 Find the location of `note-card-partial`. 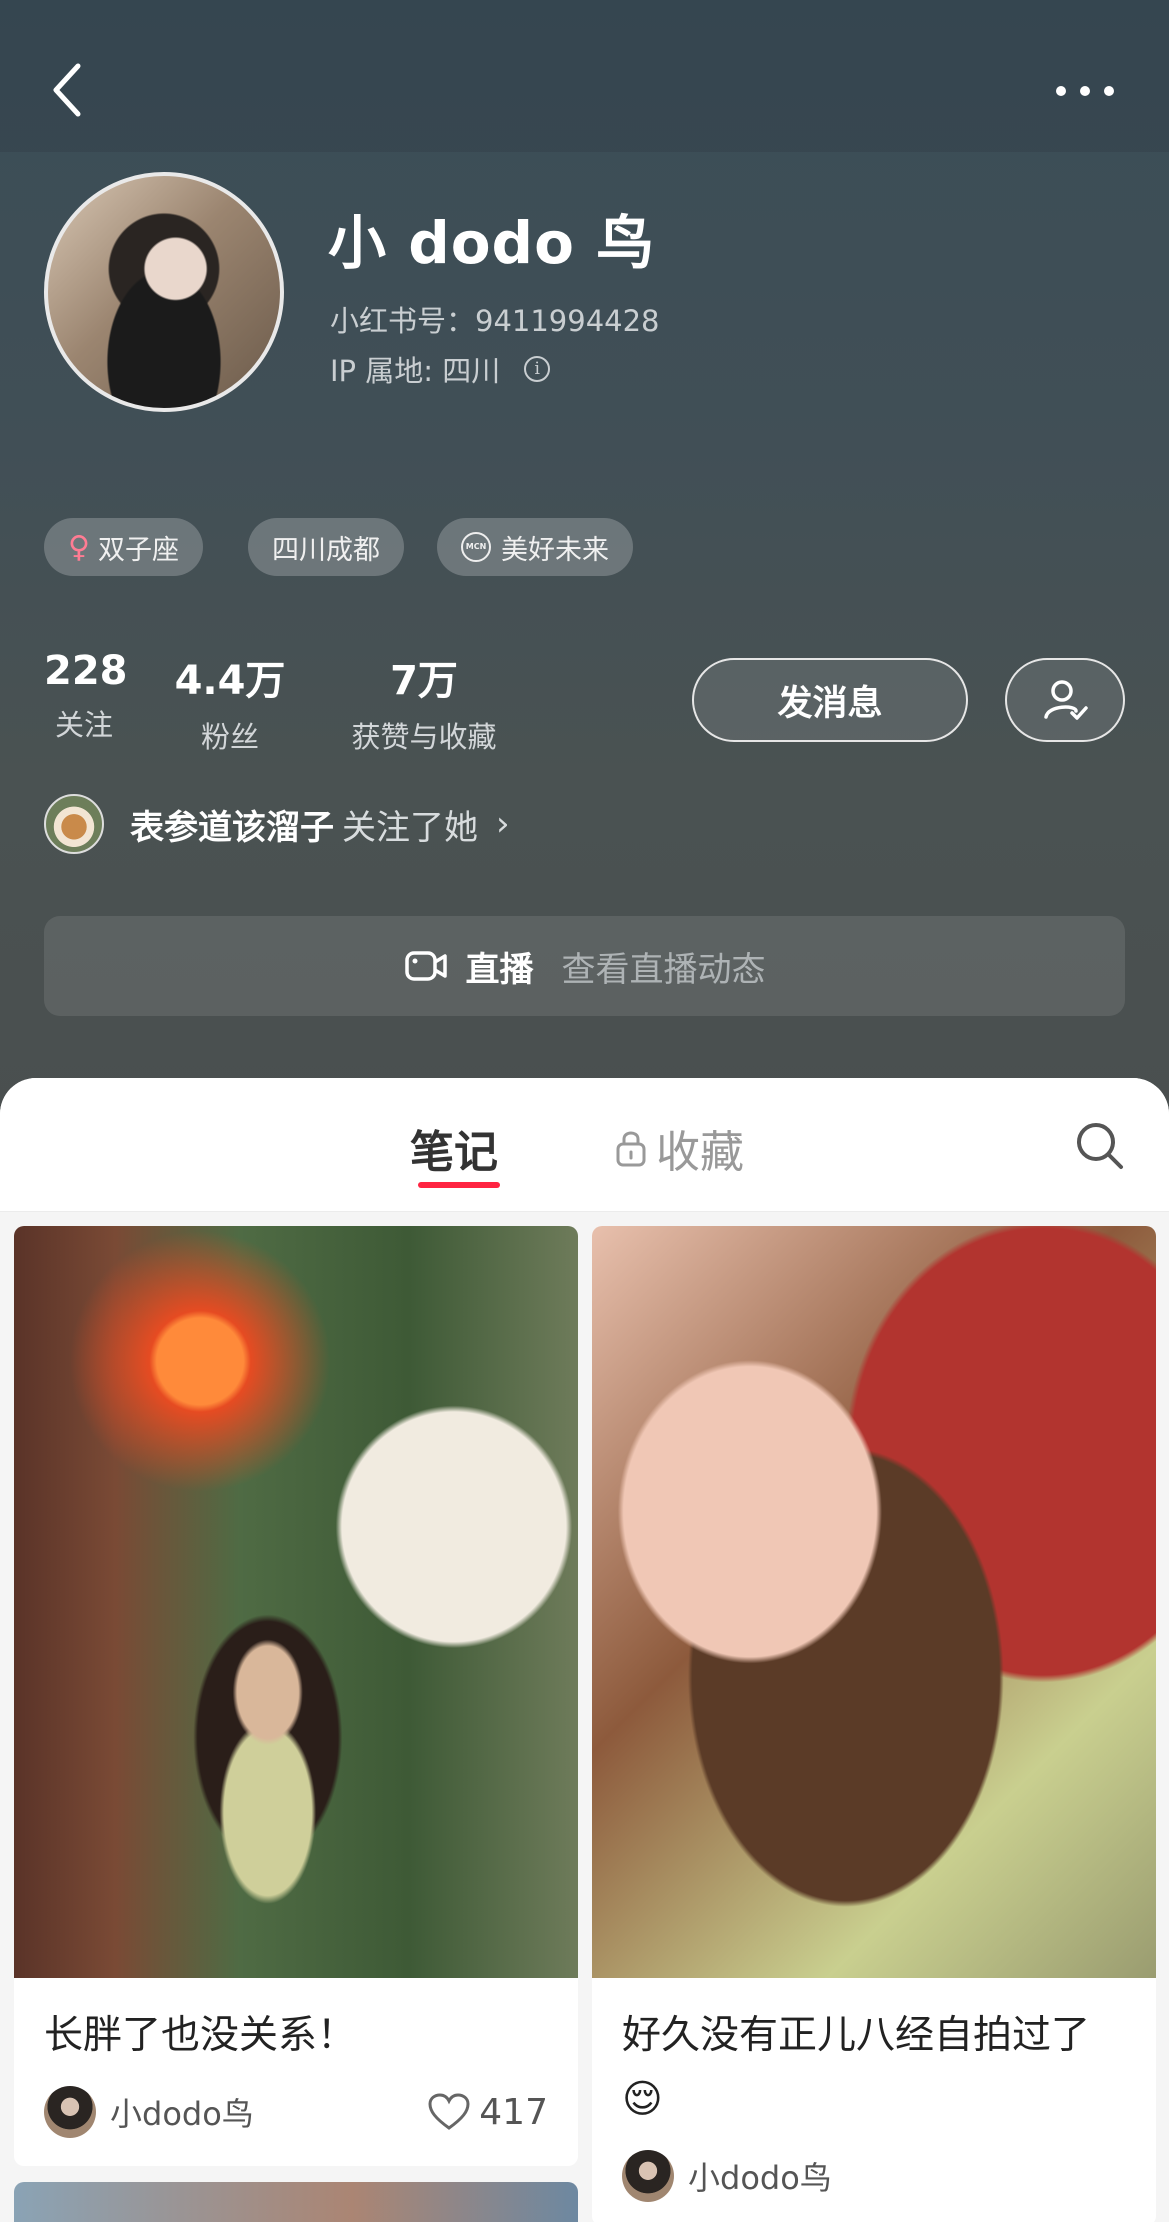

note-card-partial is located at coordinates (296, 2202).